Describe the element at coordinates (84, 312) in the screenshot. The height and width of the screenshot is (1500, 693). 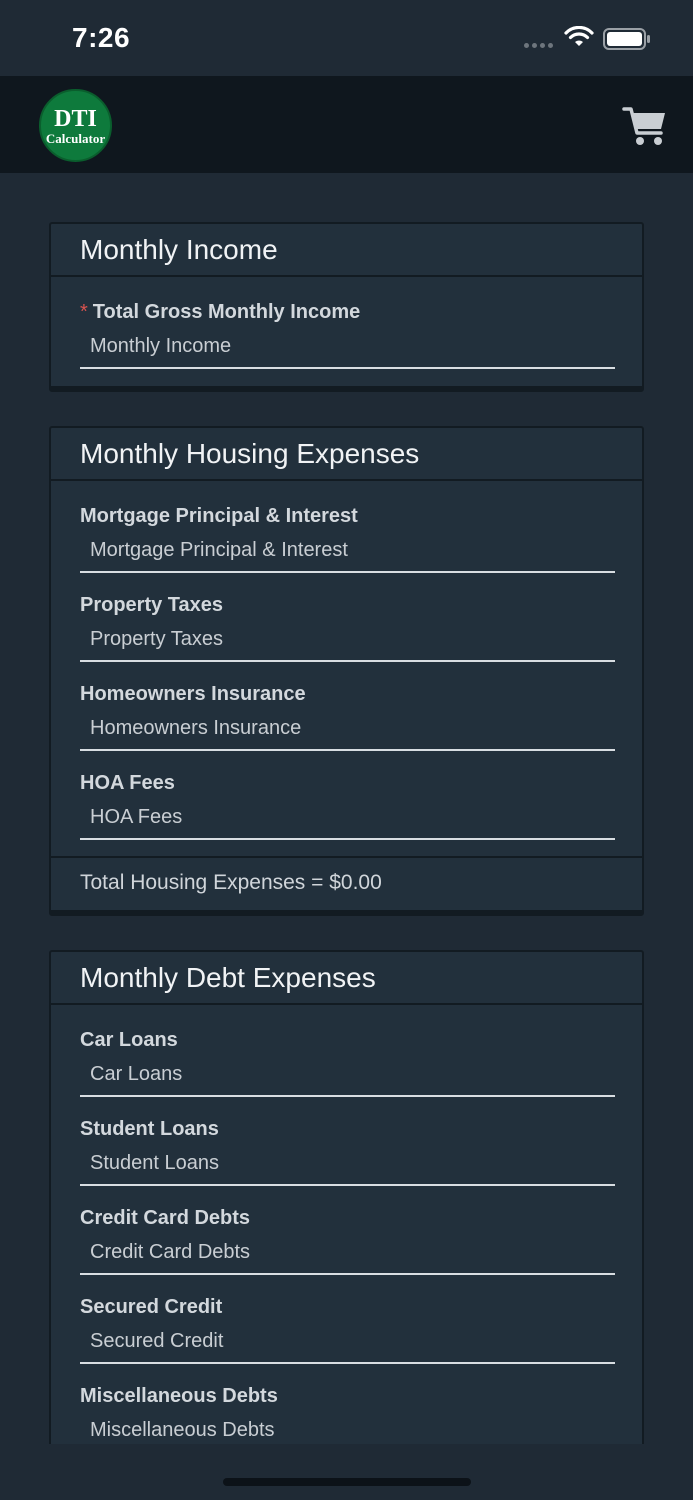
I see `required-marker: *` at that location.